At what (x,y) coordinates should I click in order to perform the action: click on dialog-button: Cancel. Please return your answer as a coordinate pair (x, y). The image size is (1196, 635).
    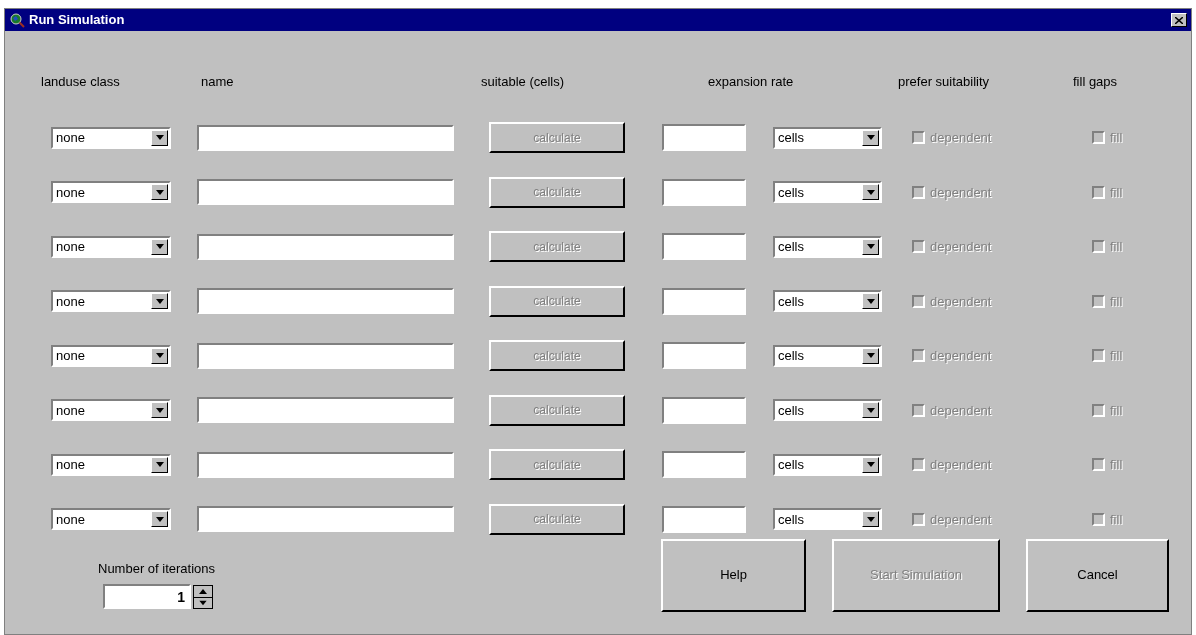
    Looking at the image, I should click on (1097, 575).